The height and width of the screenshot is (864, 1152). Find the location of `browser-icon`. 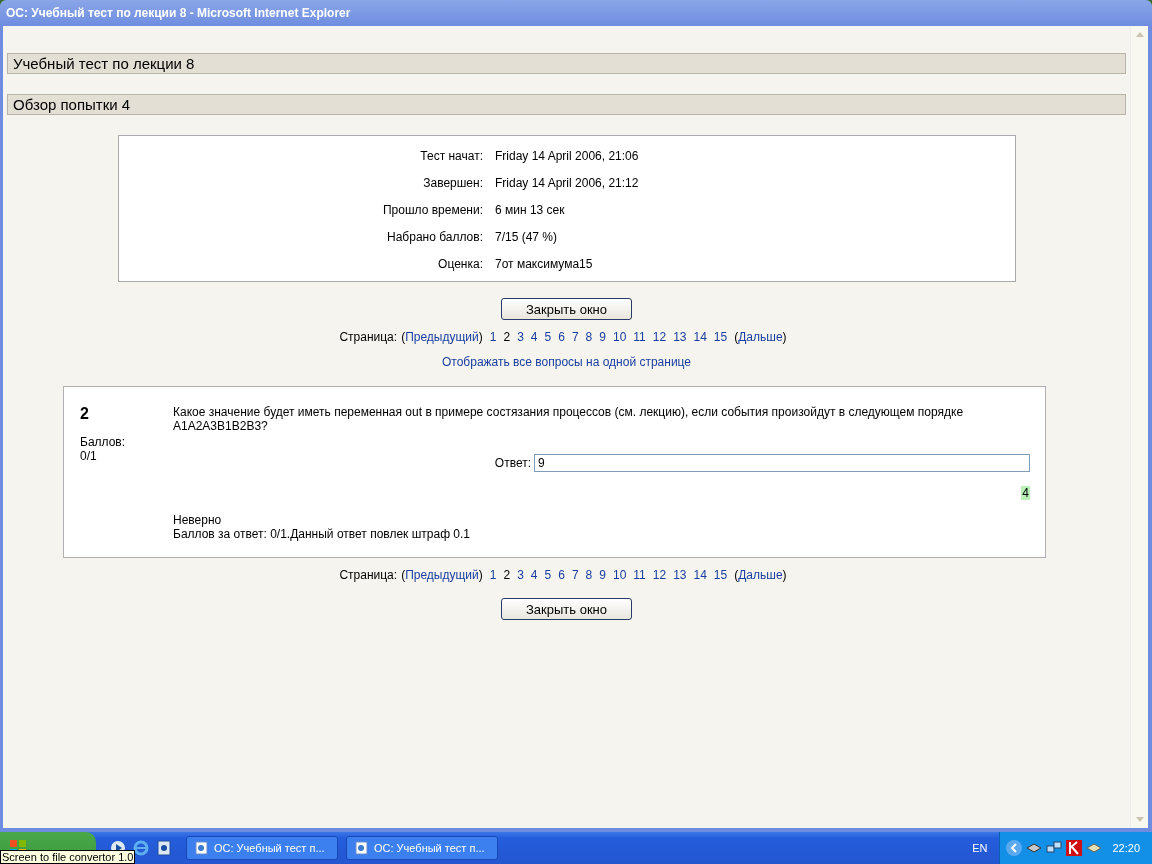

browser-icon is located at coordinates (141, 848).